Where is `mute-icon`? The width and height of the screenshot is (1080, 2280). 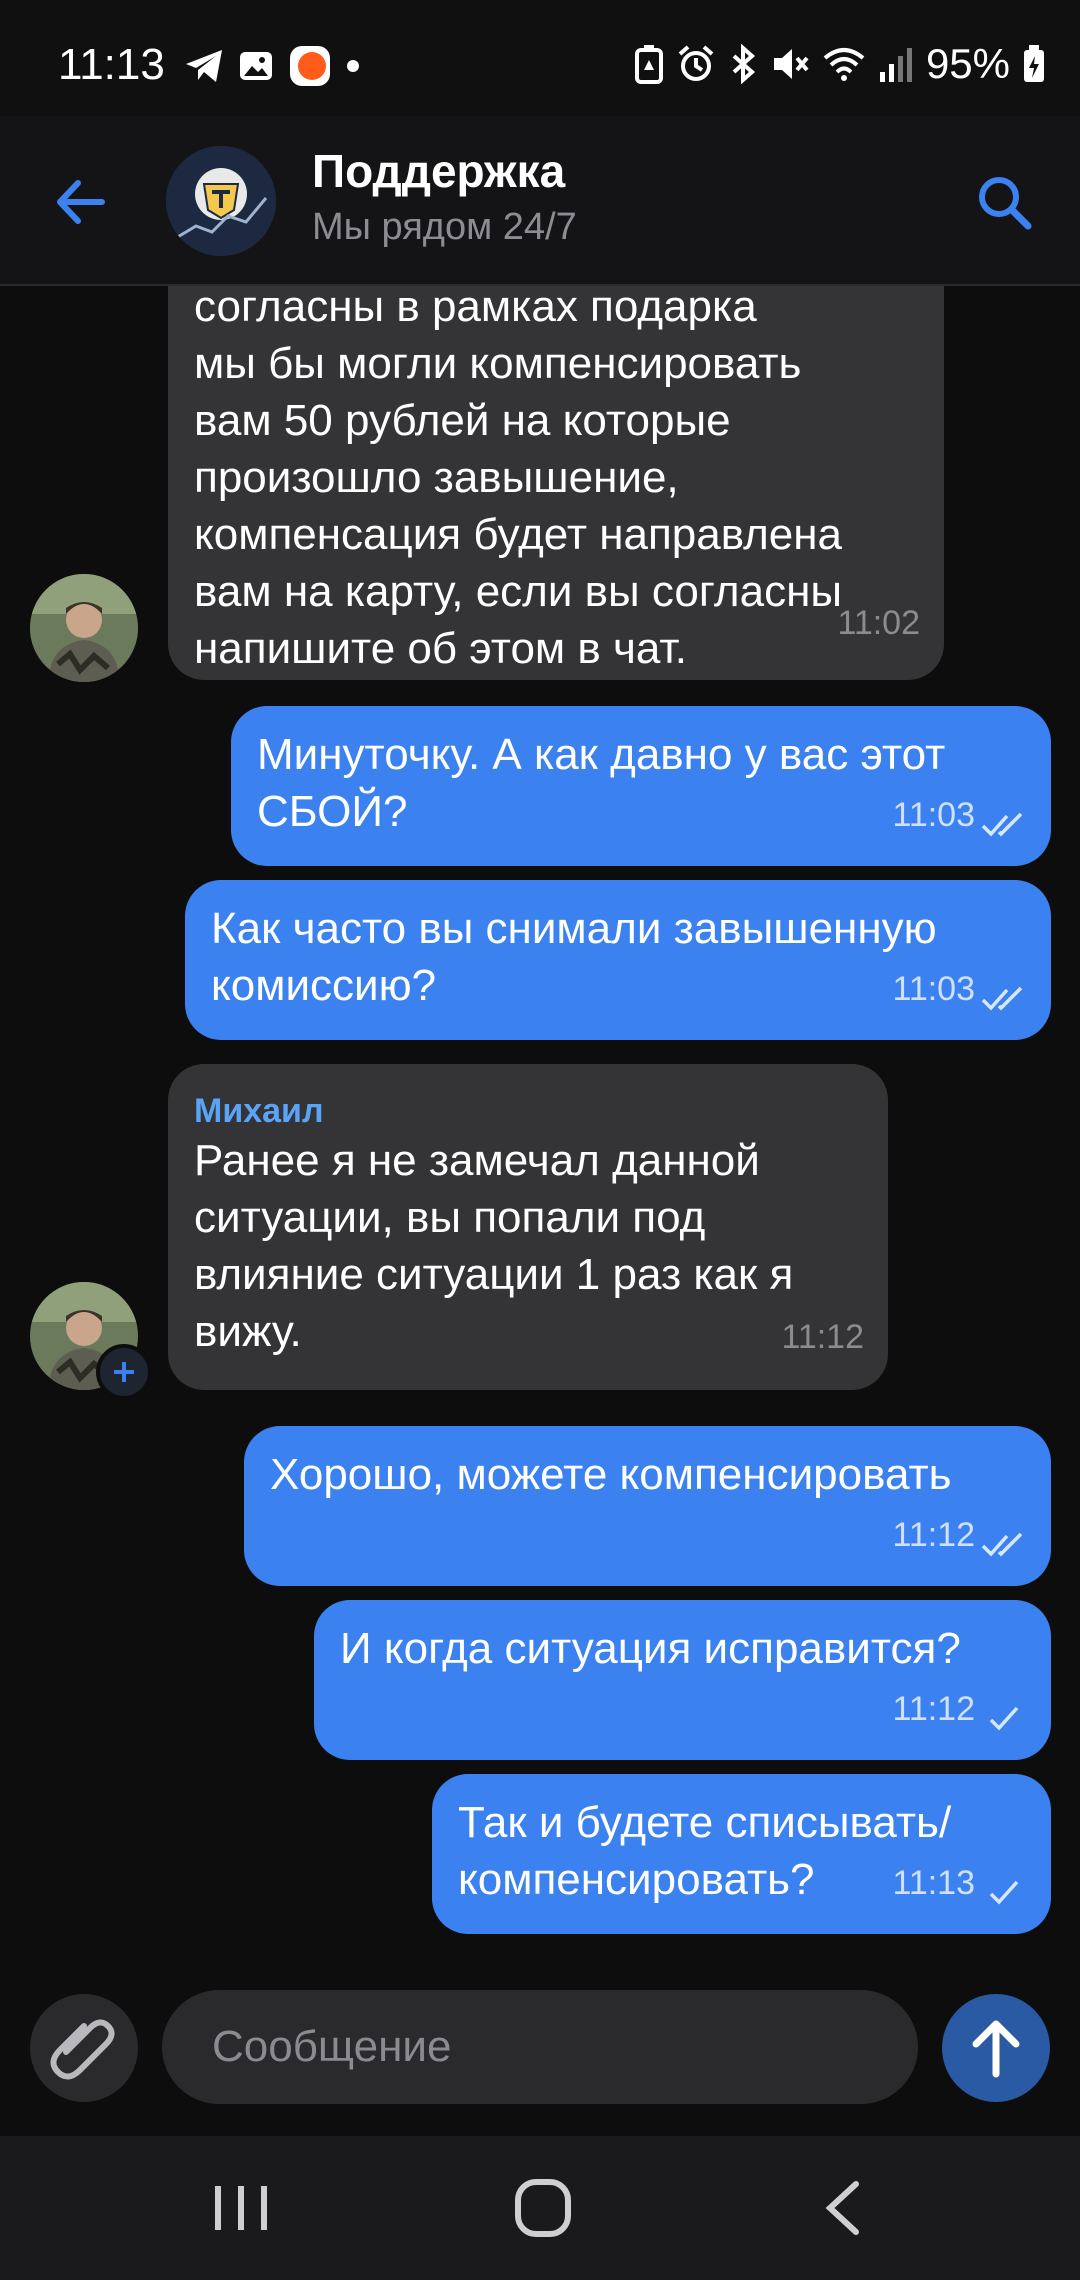 mute-icon is located at coordinates (791, 64).